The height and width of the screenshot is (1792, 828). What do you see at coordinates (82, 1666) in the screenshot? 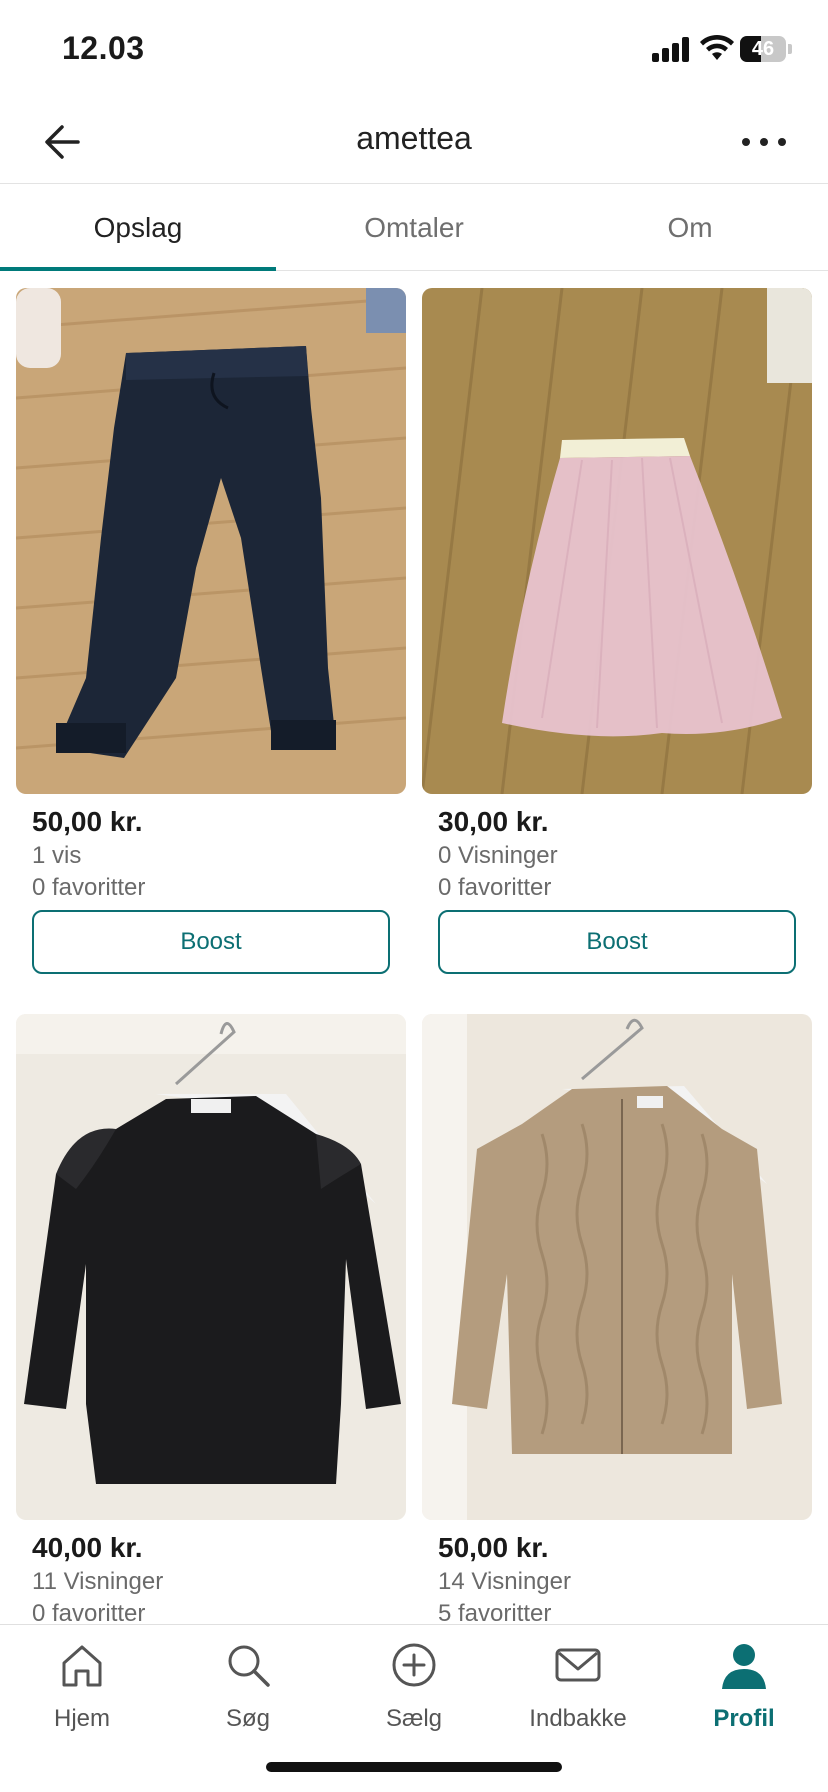
I see `home-icon` at bounding box center [82, 1666].